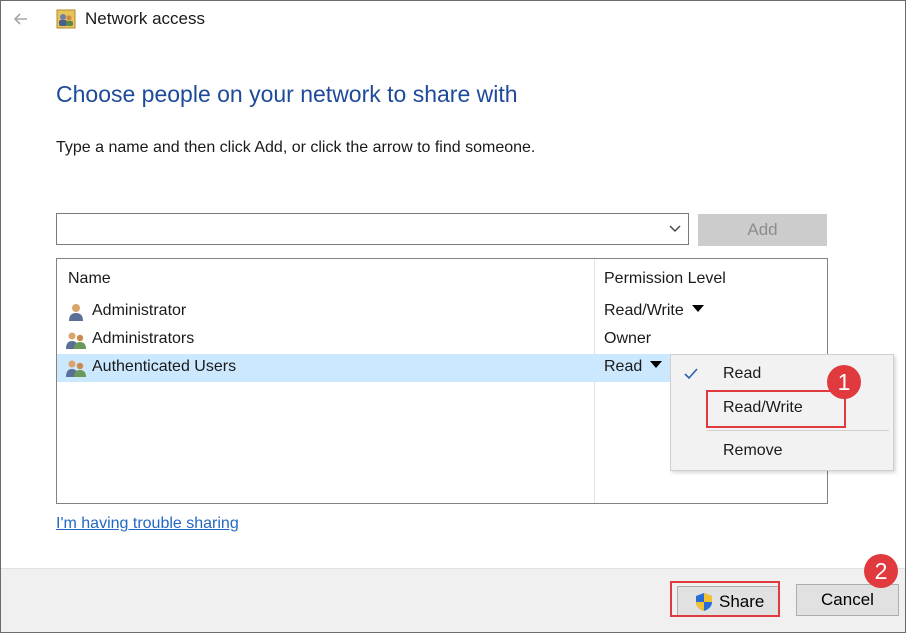  What do you see at coordinates (442, 312) in the screenshot?
I see `list-row-administrator: Administrator Read/Write` at bounding box center [442, 312].